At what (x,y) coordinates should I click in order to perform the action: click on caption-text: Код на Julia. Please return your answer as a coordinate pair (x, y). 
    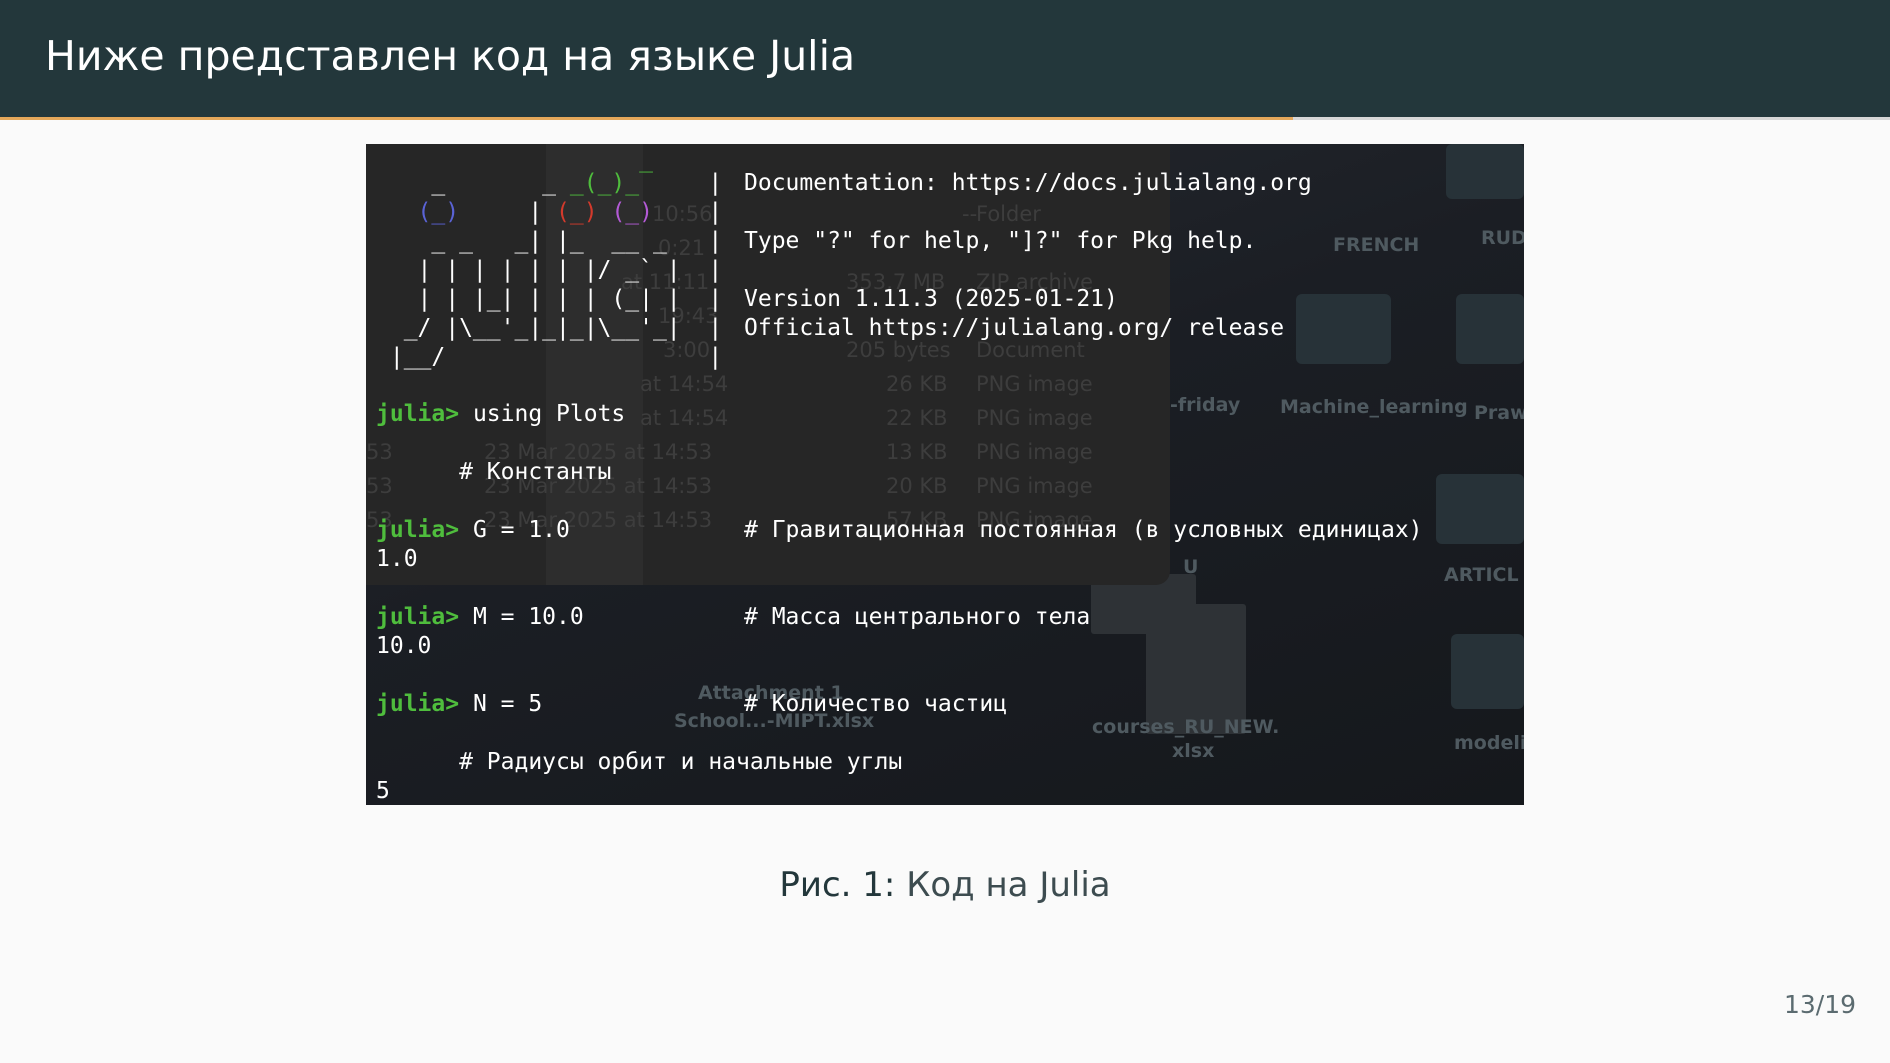
    Looking at the image, I should click on (1008, 885).